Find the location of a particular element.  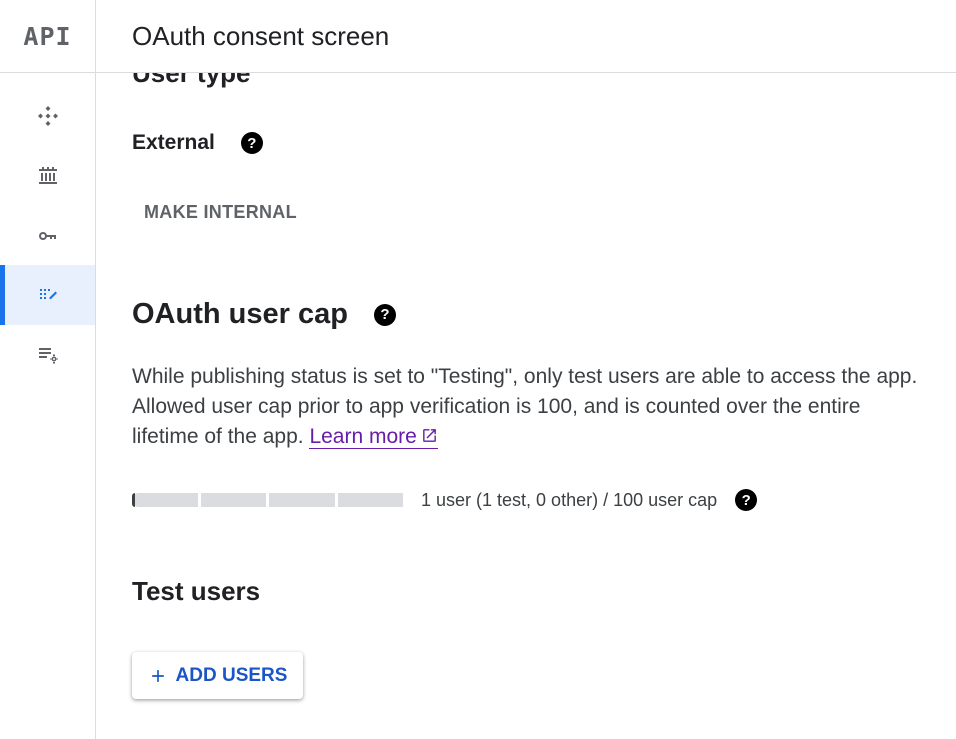

external-link-icon is located at coordinates (429, 435).